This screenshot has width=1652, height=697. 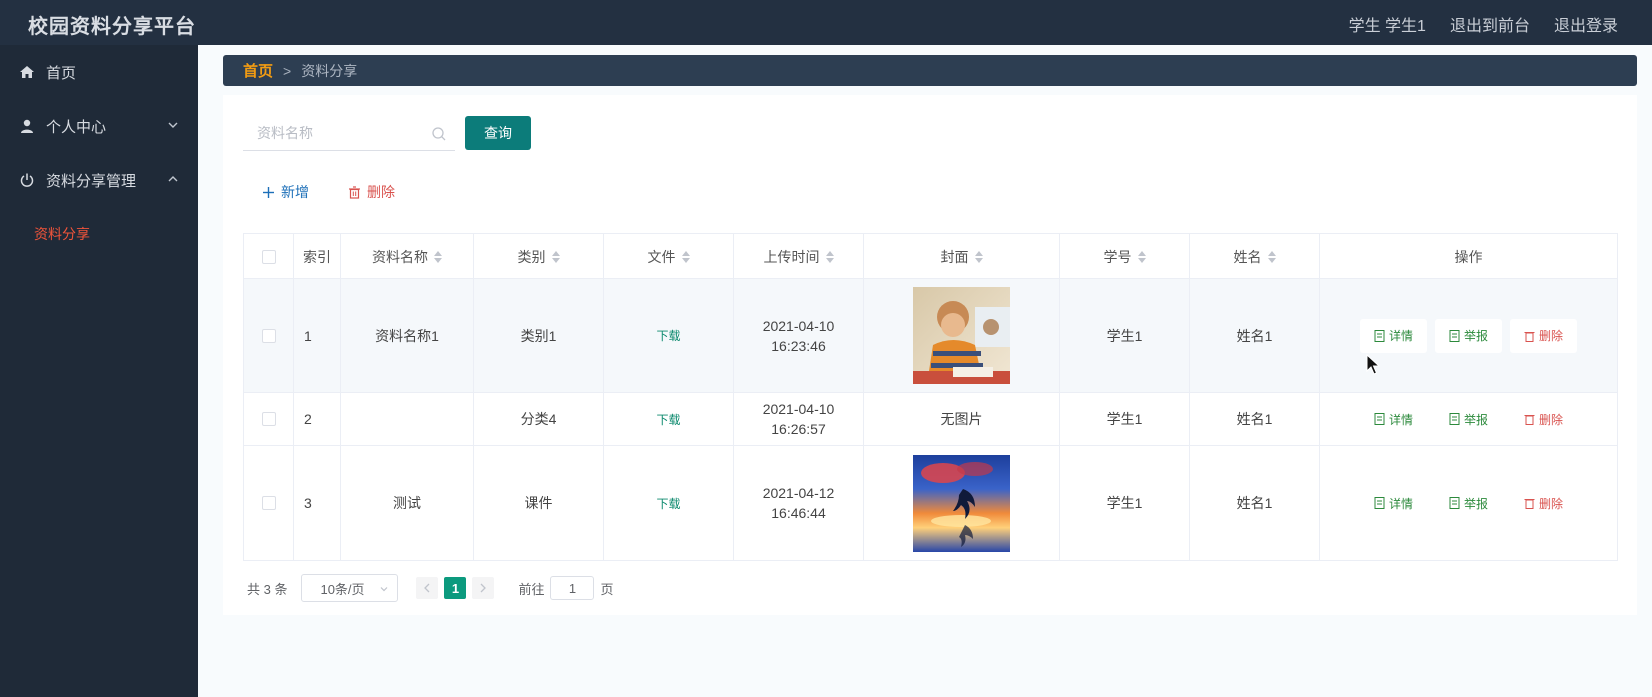 I want to click on sidebar-item-label: 首页, so click(x=61, y=73).